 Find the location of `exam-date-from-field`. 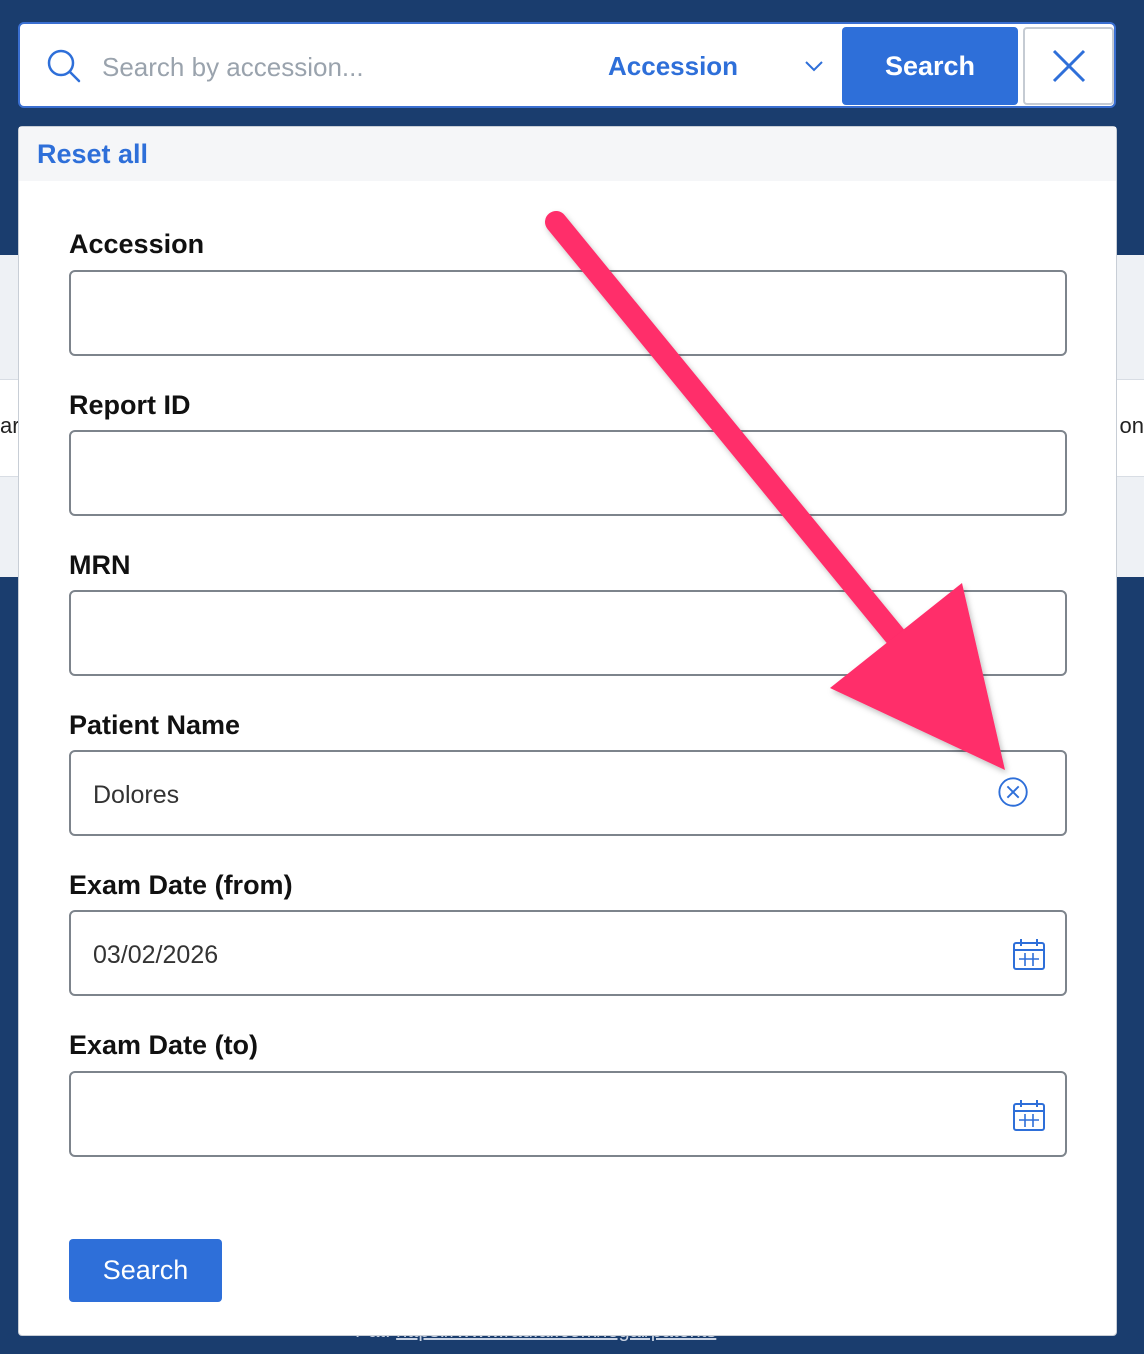

exam-date-from-field is located at coordinates (568, 953).